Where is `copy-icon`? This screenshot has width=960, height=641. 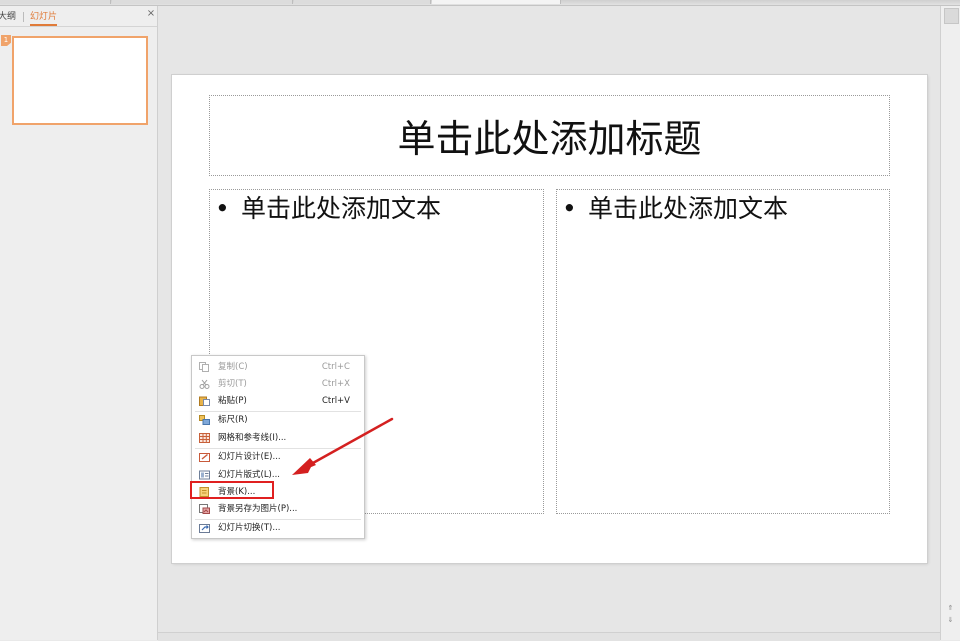 copy-icon is located at coordinates (204, 367).